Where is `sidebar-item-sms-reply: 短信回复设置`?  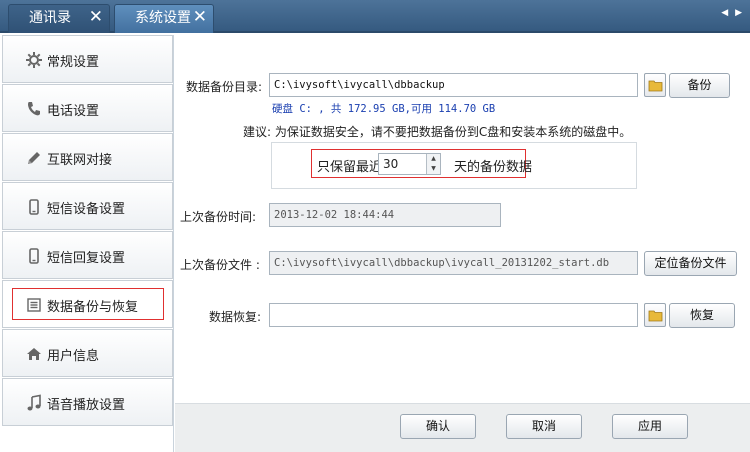
sidebar-item-sms-reply: 短信回复设置 is located at coordinates (87, 255).